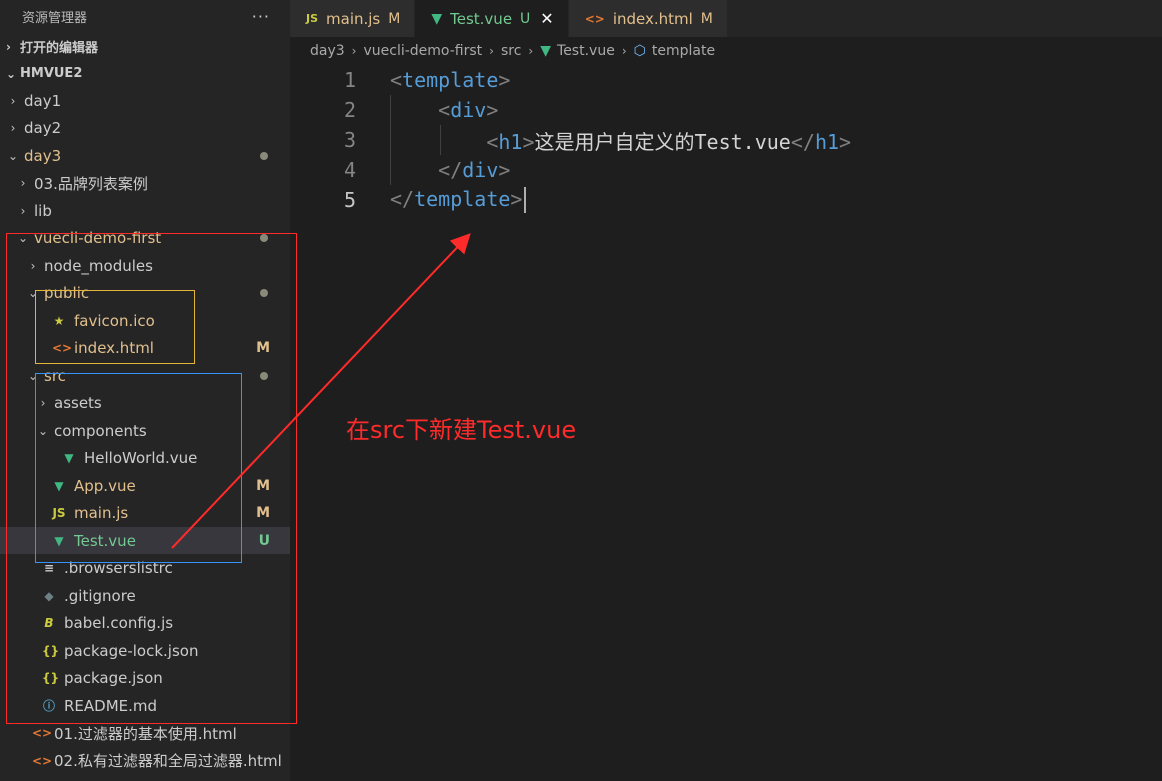  I want to click on annotation-arrow, so click(321, 391).